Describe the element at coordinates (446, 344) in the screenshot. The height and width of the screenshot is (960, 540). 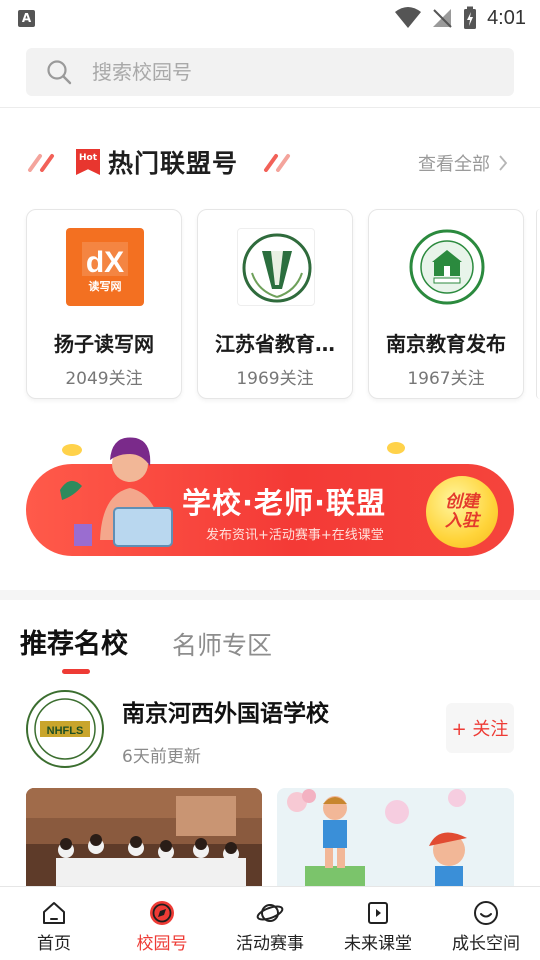
I see `card-name: 南京教育发布` at that location.